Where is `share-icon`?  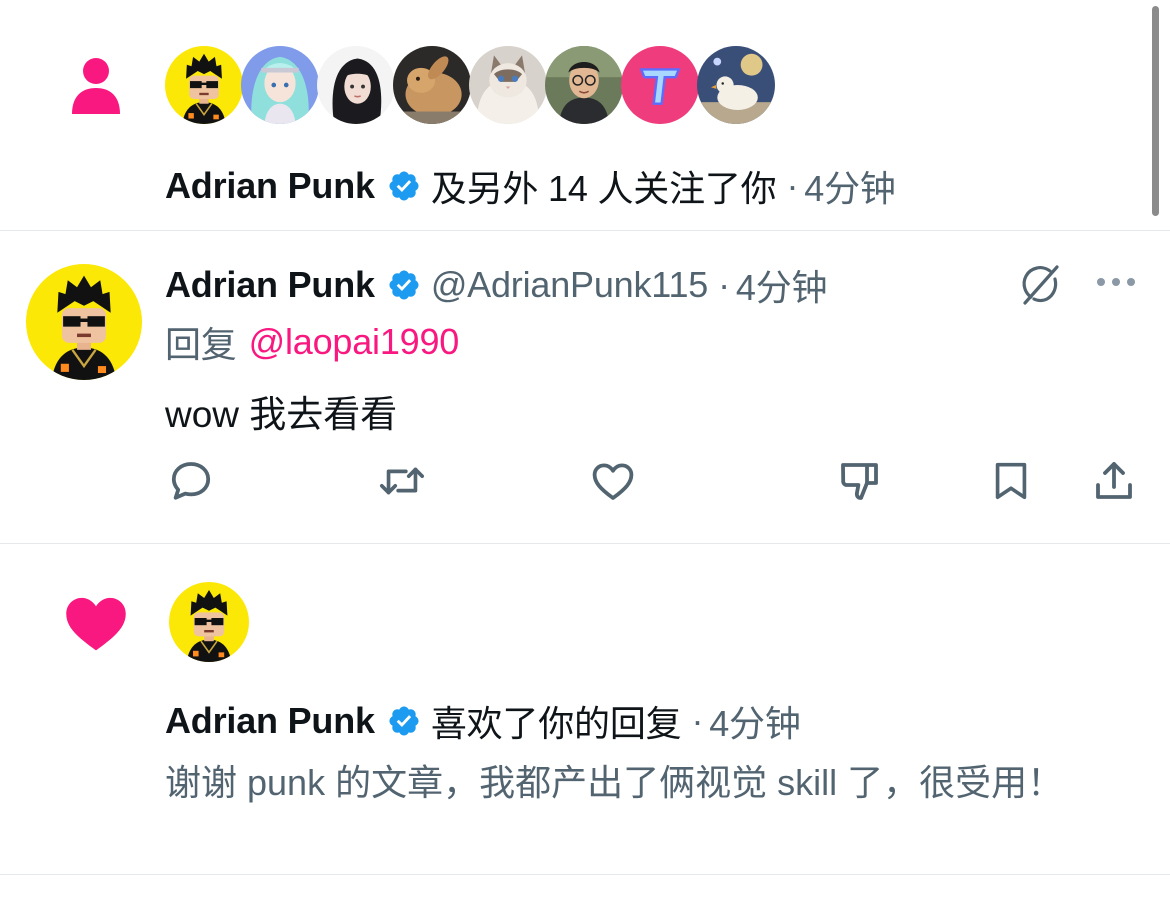 share-icon is located at coordinates (1114, 481).